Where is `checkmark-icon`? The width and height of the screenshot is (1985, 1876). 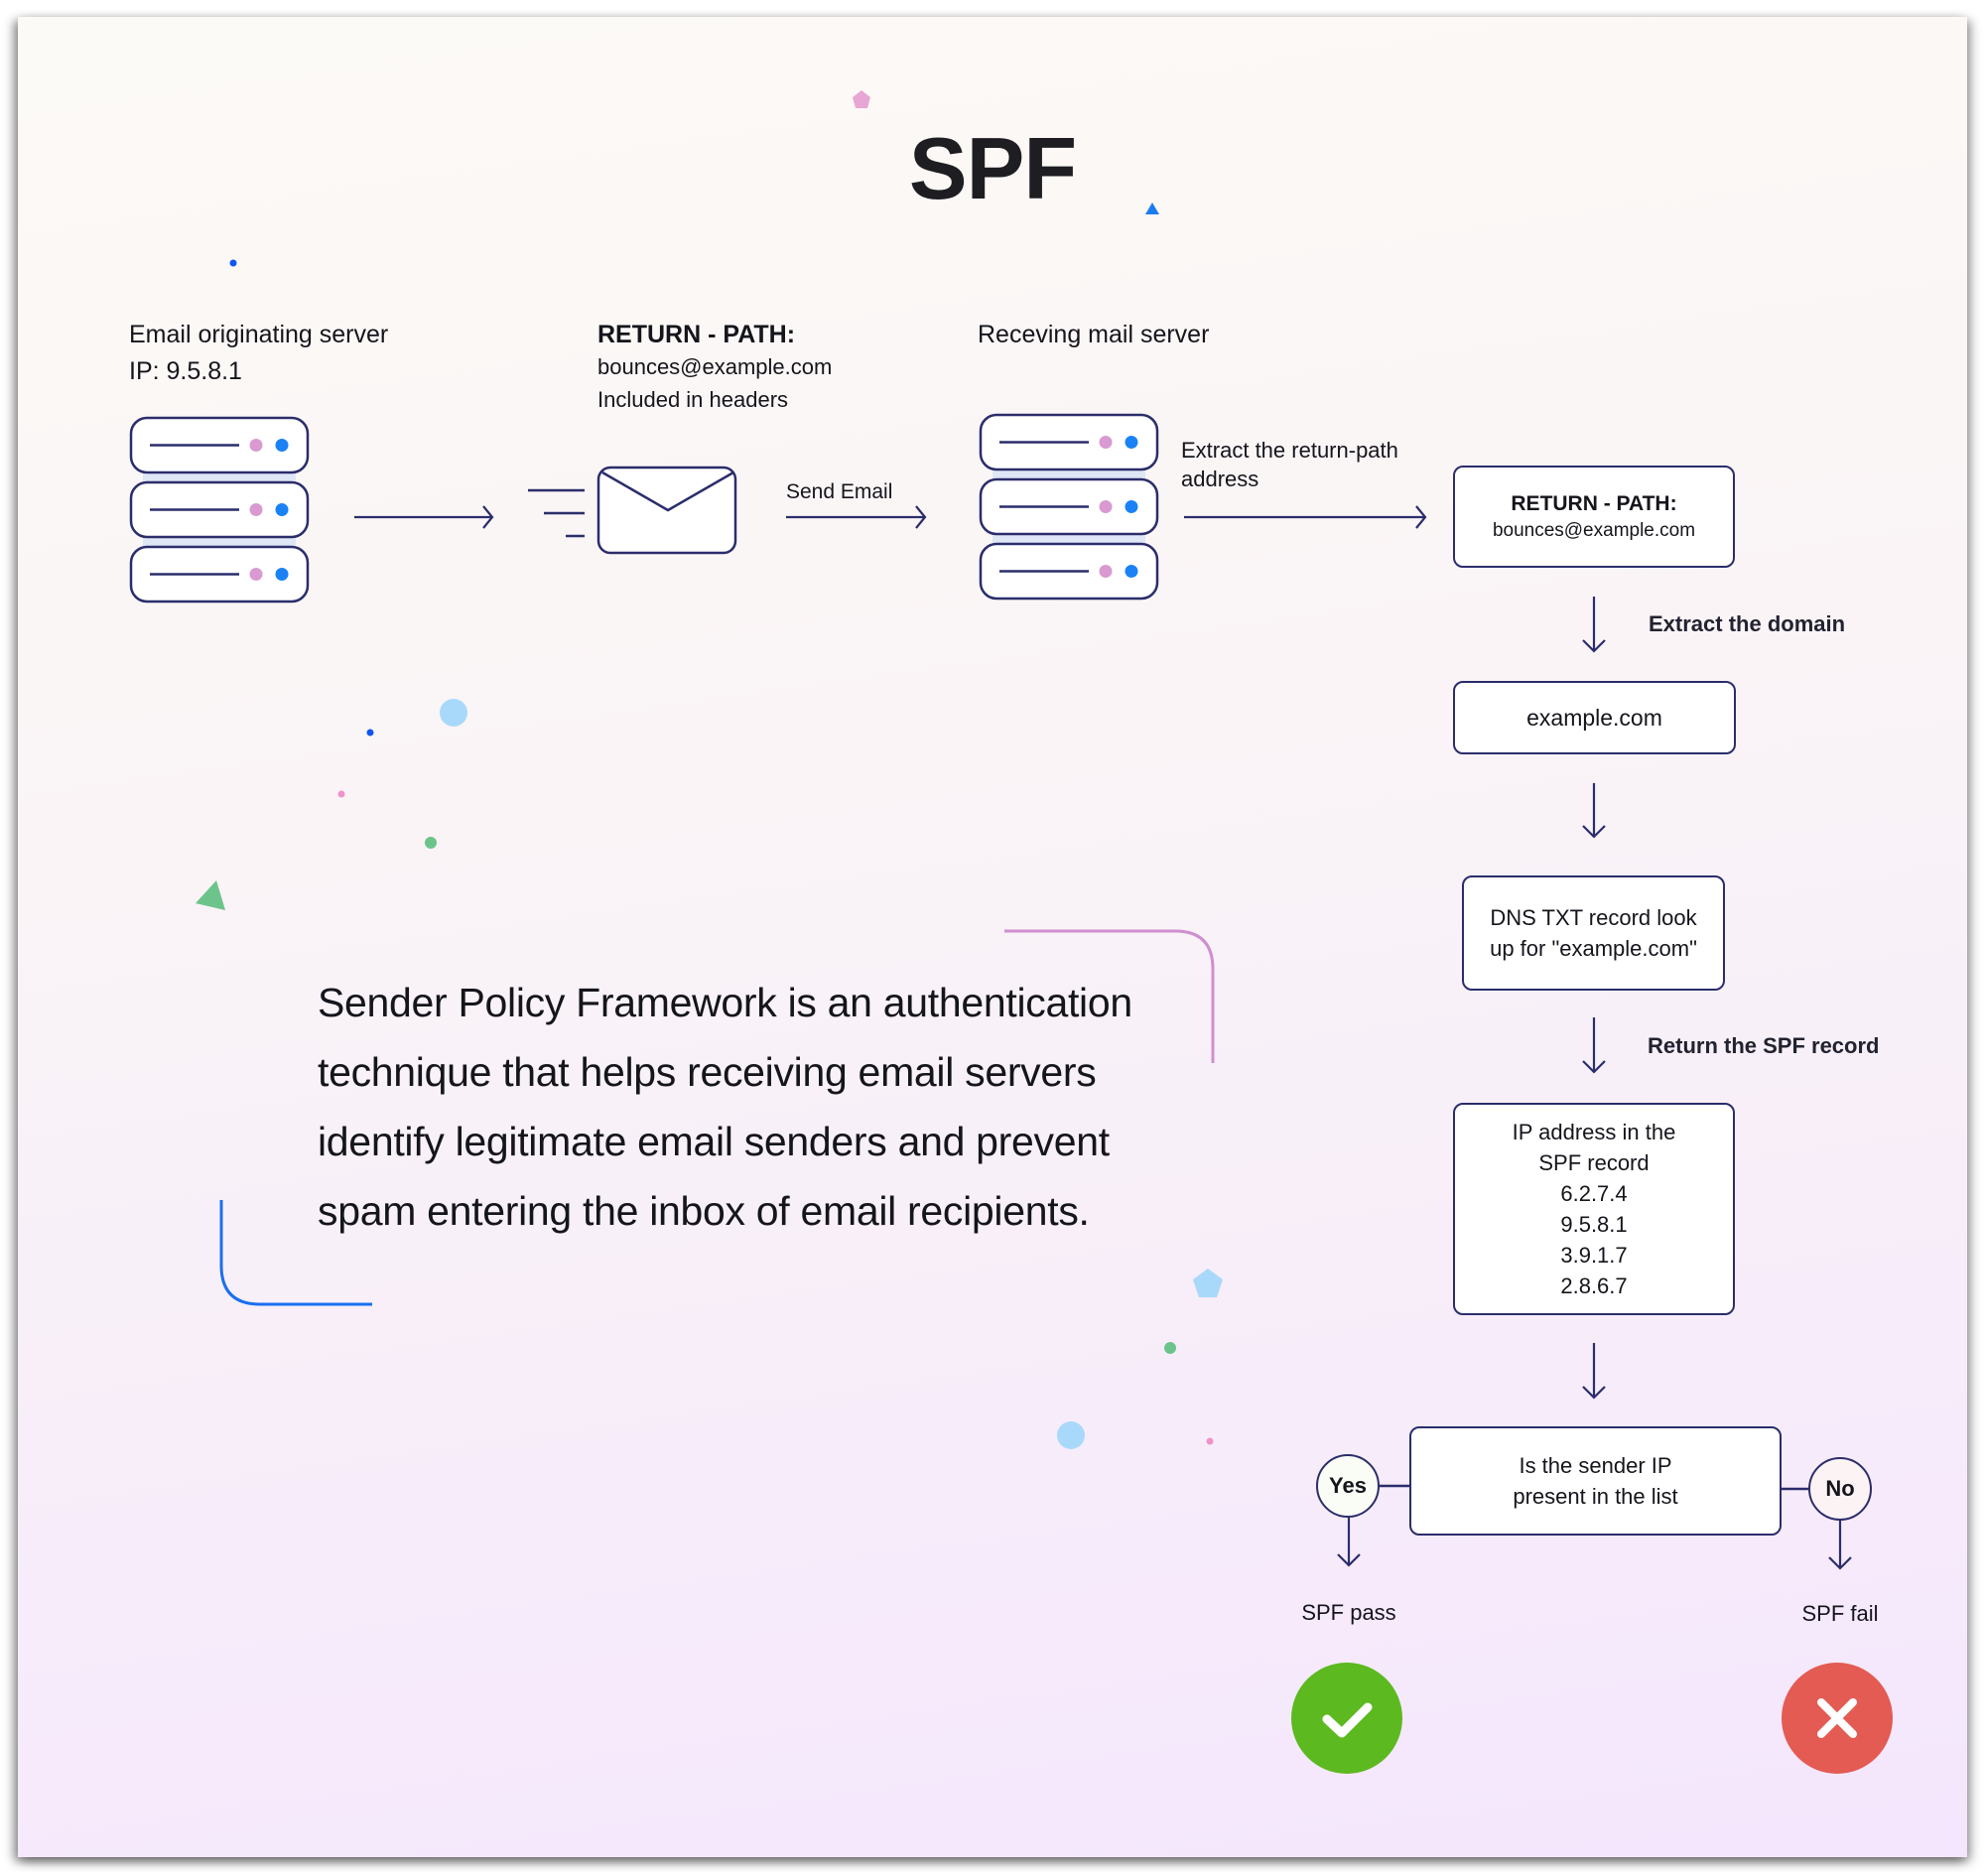
checkmark-icon is located at coordinates (1348, 1720).